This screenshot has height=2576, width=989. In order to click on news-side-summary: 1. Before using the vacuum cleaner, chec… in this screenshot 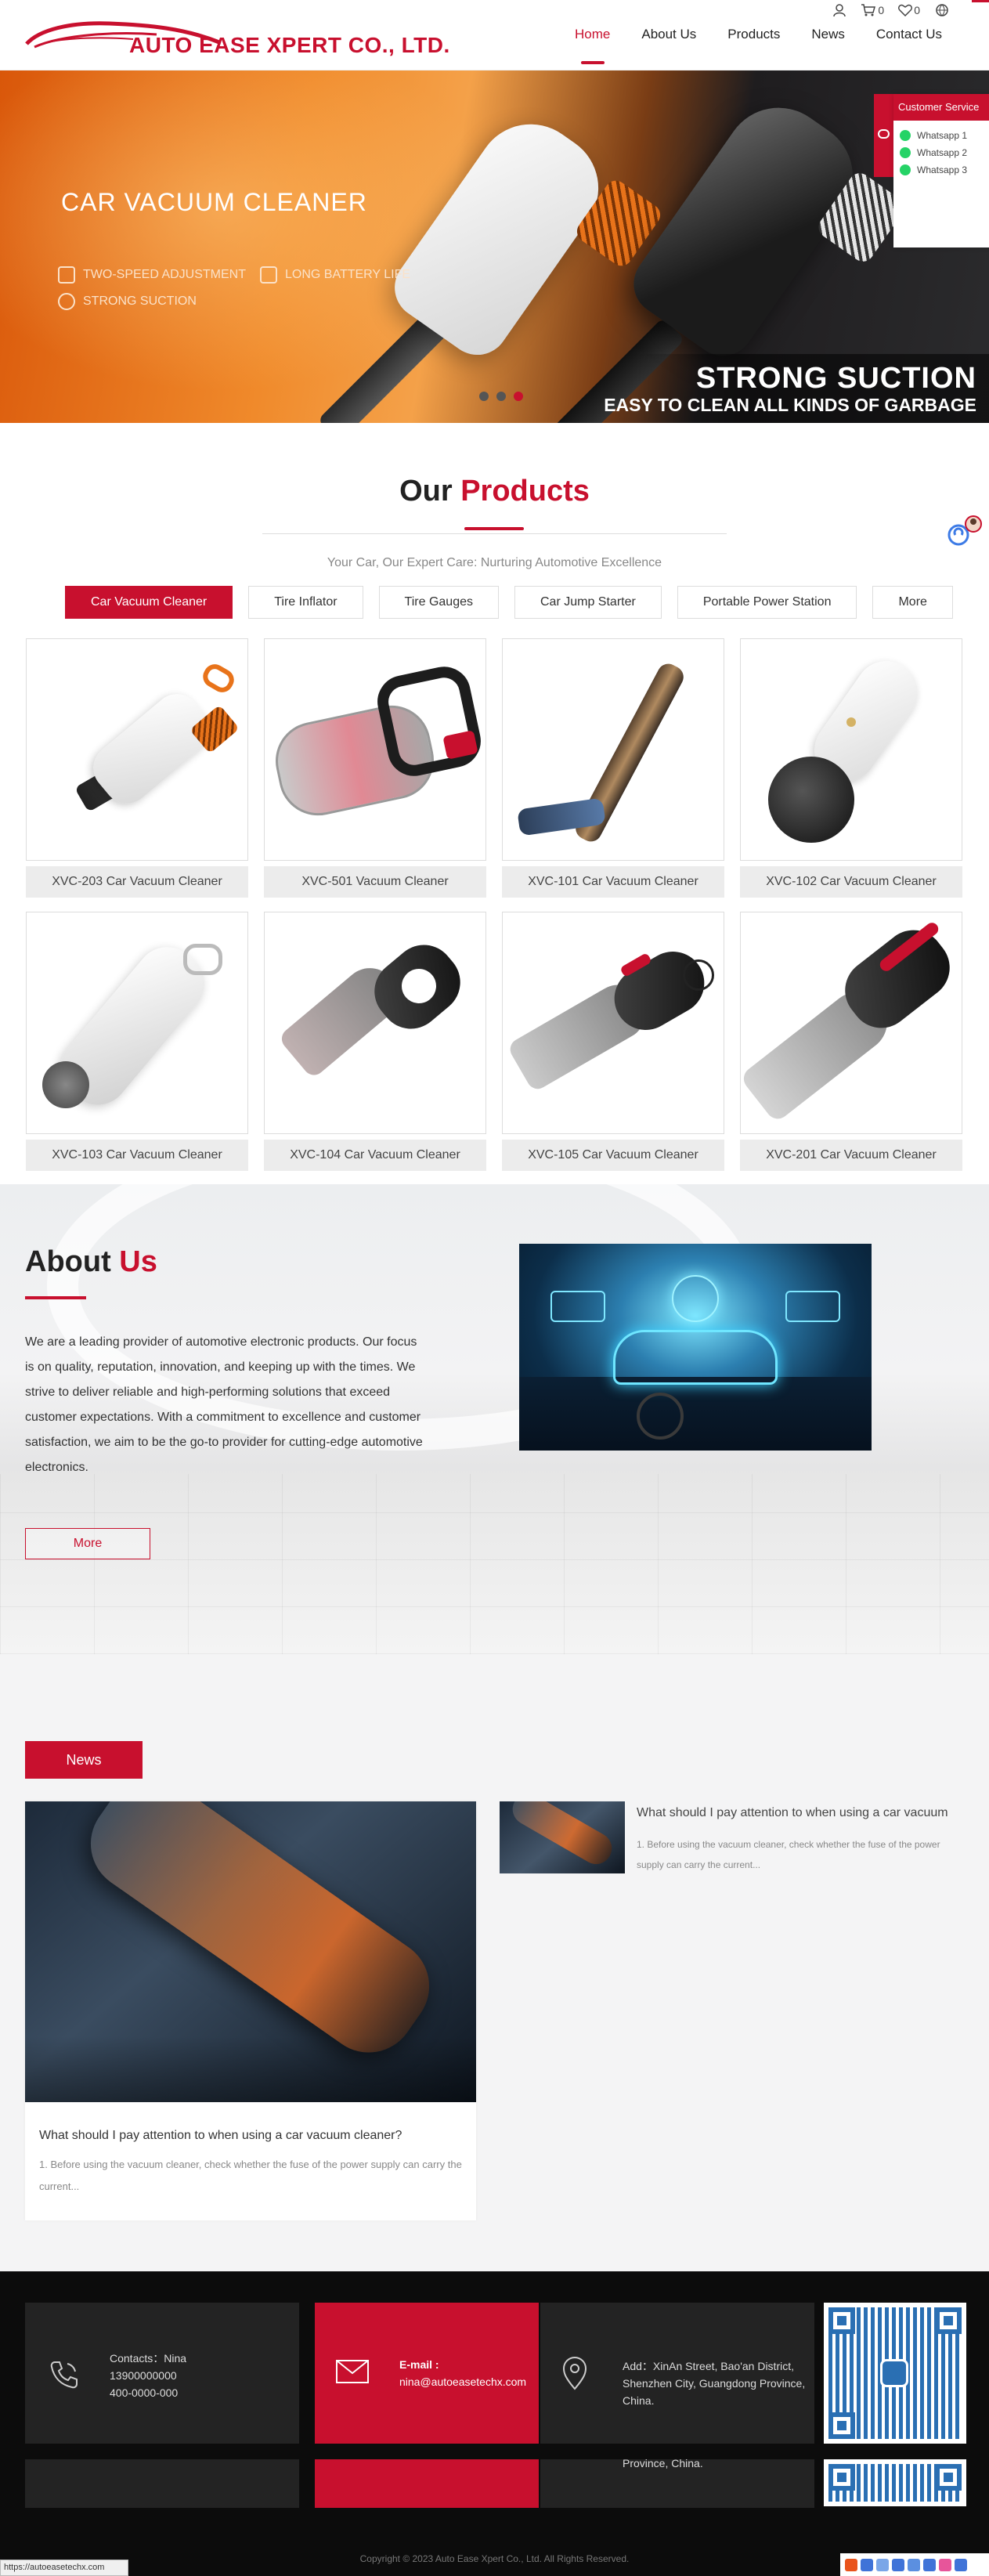, I will do `click(788, 1854)`.